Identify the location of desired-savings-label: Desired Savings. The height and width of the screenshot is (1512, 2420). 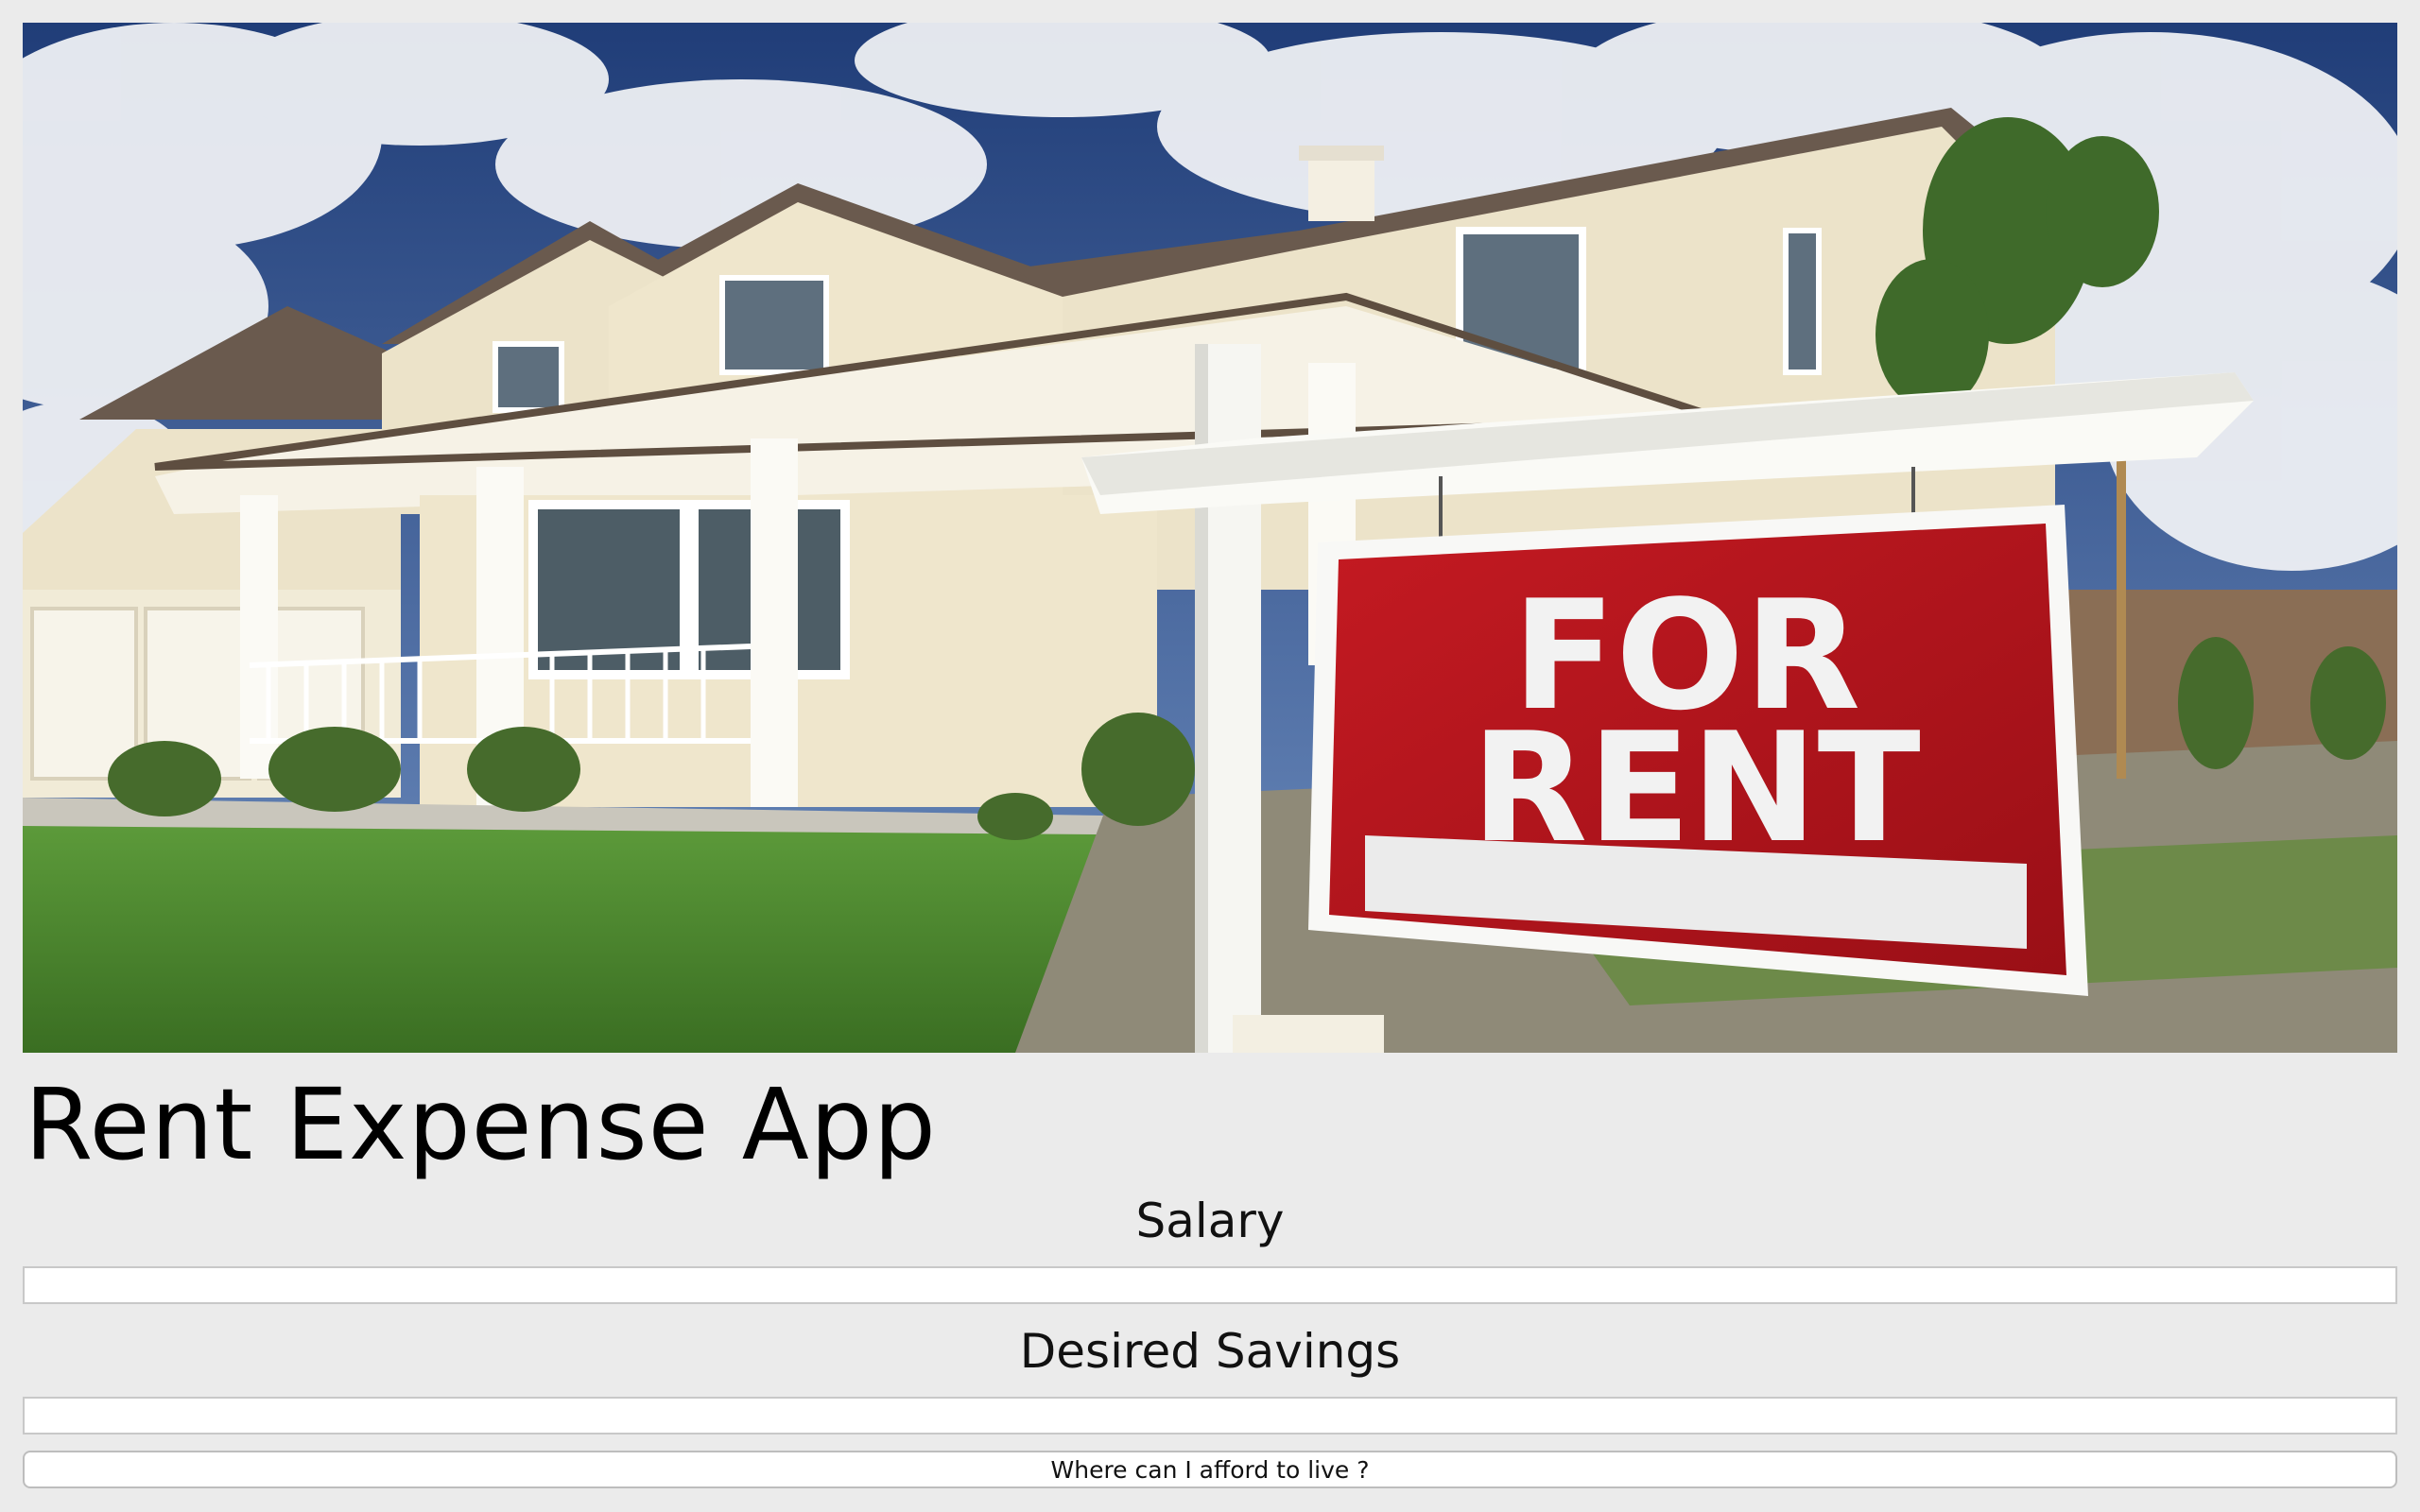
(1210, 1351).